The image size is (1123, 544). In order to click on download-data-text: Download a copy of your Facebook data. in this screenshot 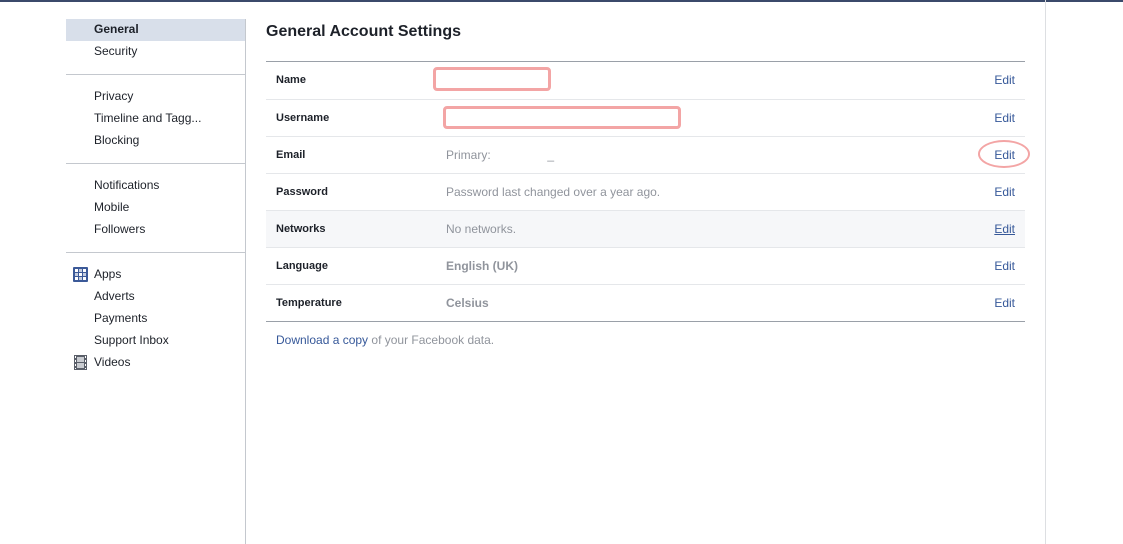, I will do `click(645, 340)`.